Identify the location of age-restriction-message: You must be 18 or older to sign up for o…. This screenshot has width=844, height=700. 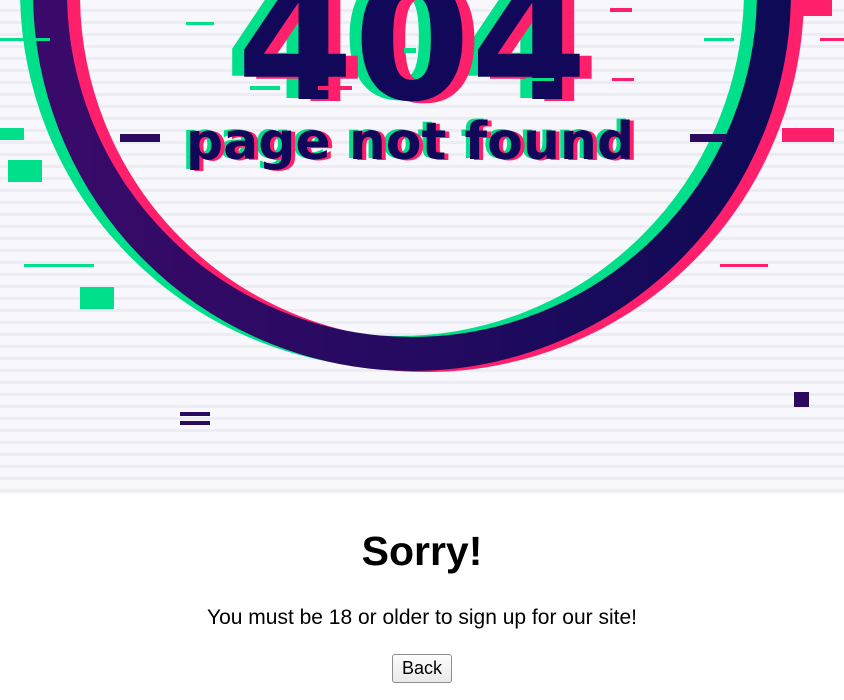
(422, 617).